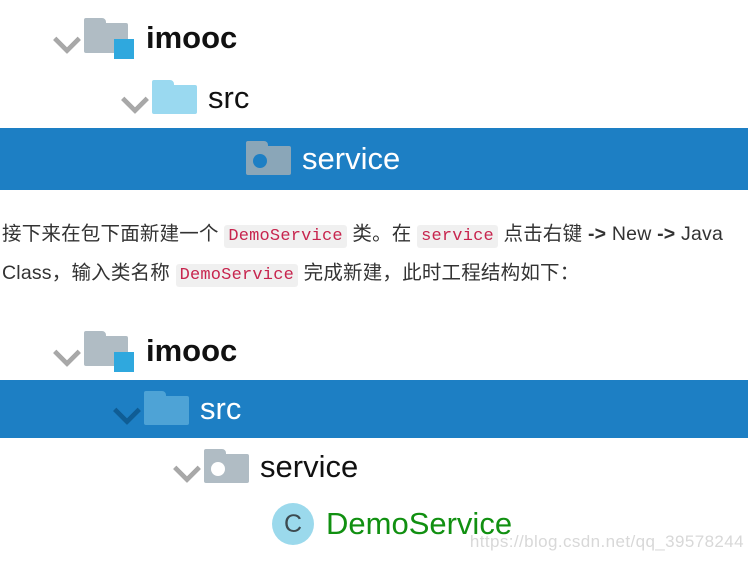 The image size is (748, 562). I want to click on inline-code-demoservice-1: DemoService, so click(285, 236).